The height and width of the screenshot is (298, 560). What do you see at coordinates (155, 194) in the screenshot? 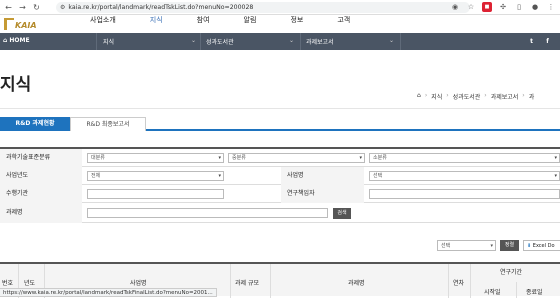
I see `org-input` at bounding box center [155, 194].